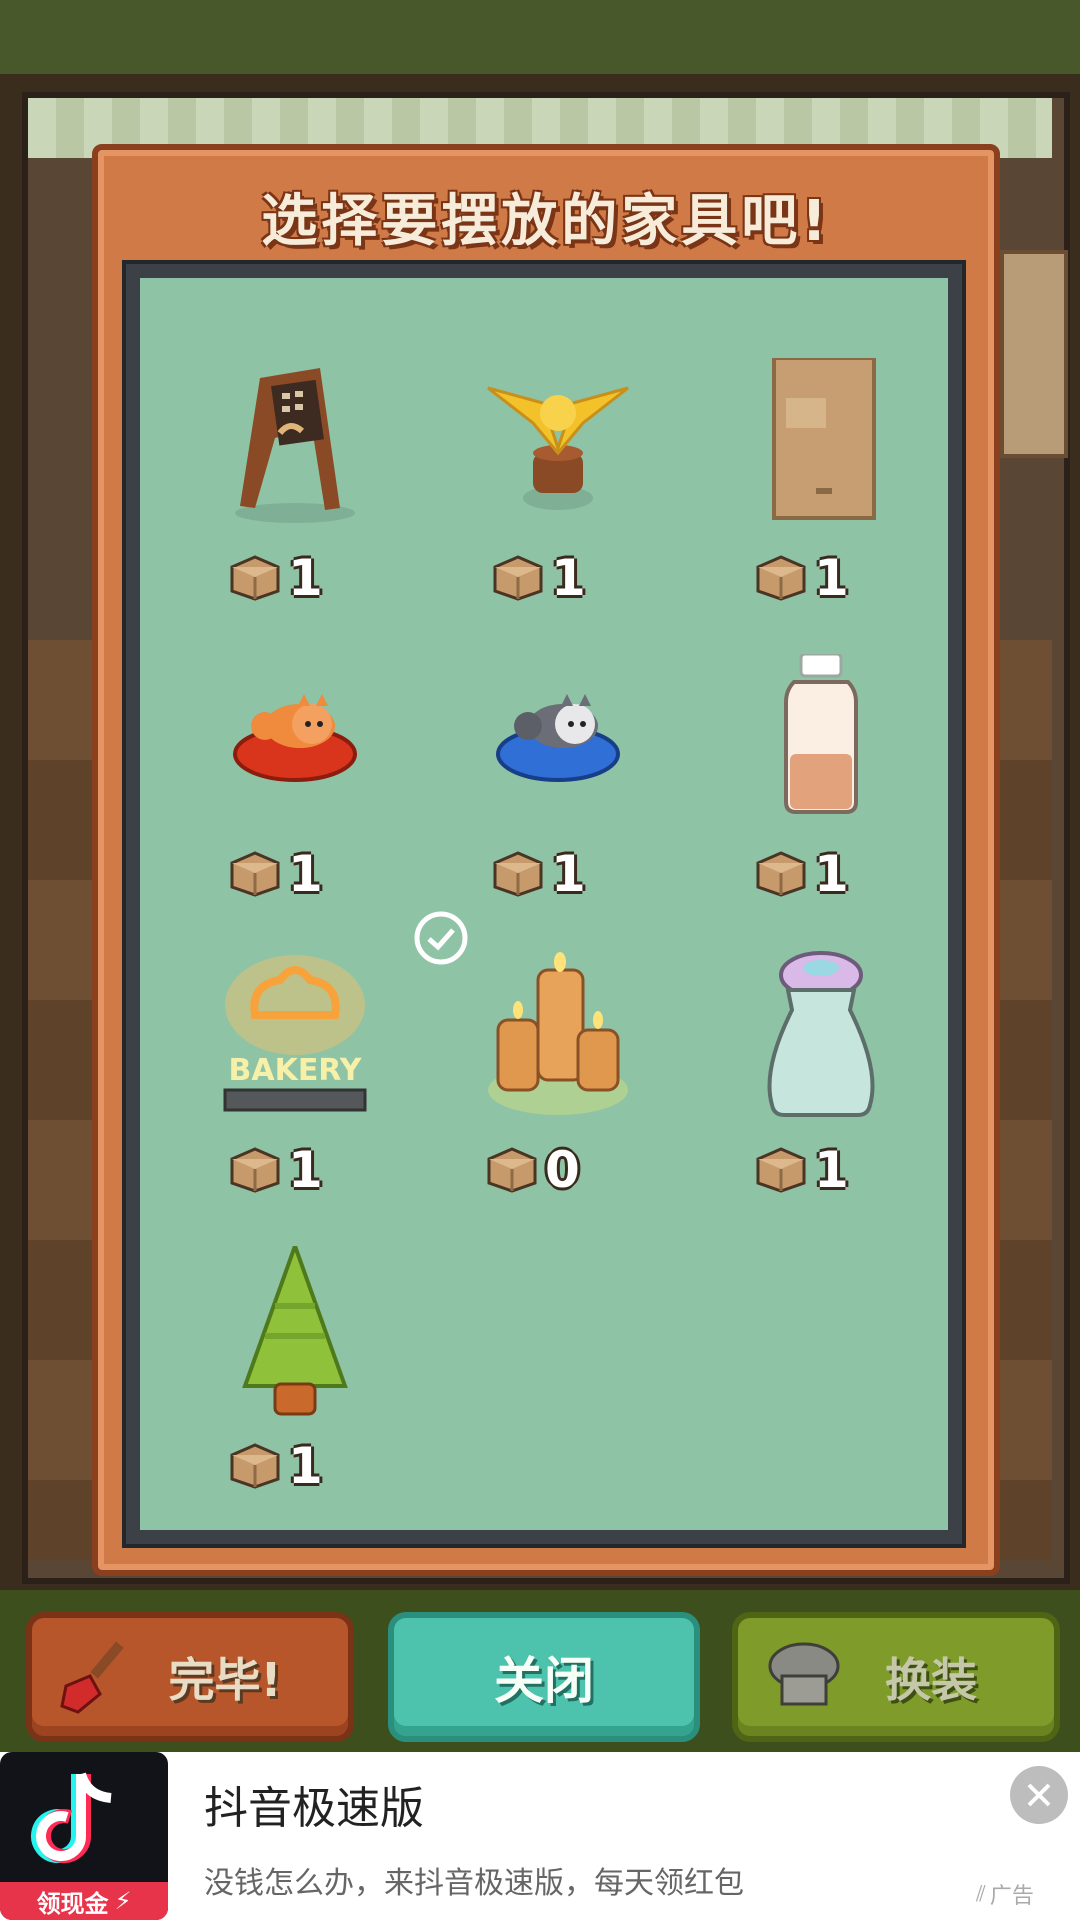 The image size is (1080, 1920). I want to click on furniture-item-bakery-sign: BAKERY 1, so click(295, 1080).